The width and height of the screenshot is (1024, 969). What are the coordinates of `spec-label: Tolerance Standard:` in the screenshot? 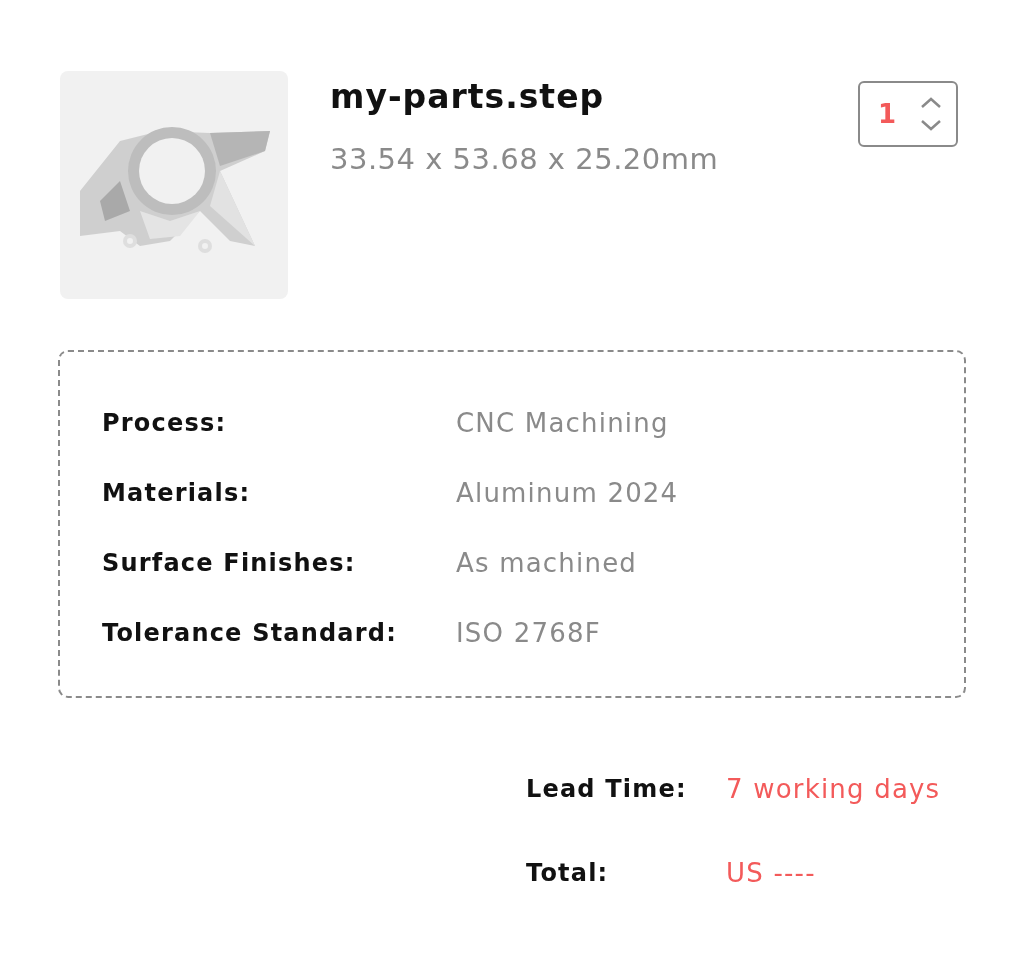 It's located at (250, 633).